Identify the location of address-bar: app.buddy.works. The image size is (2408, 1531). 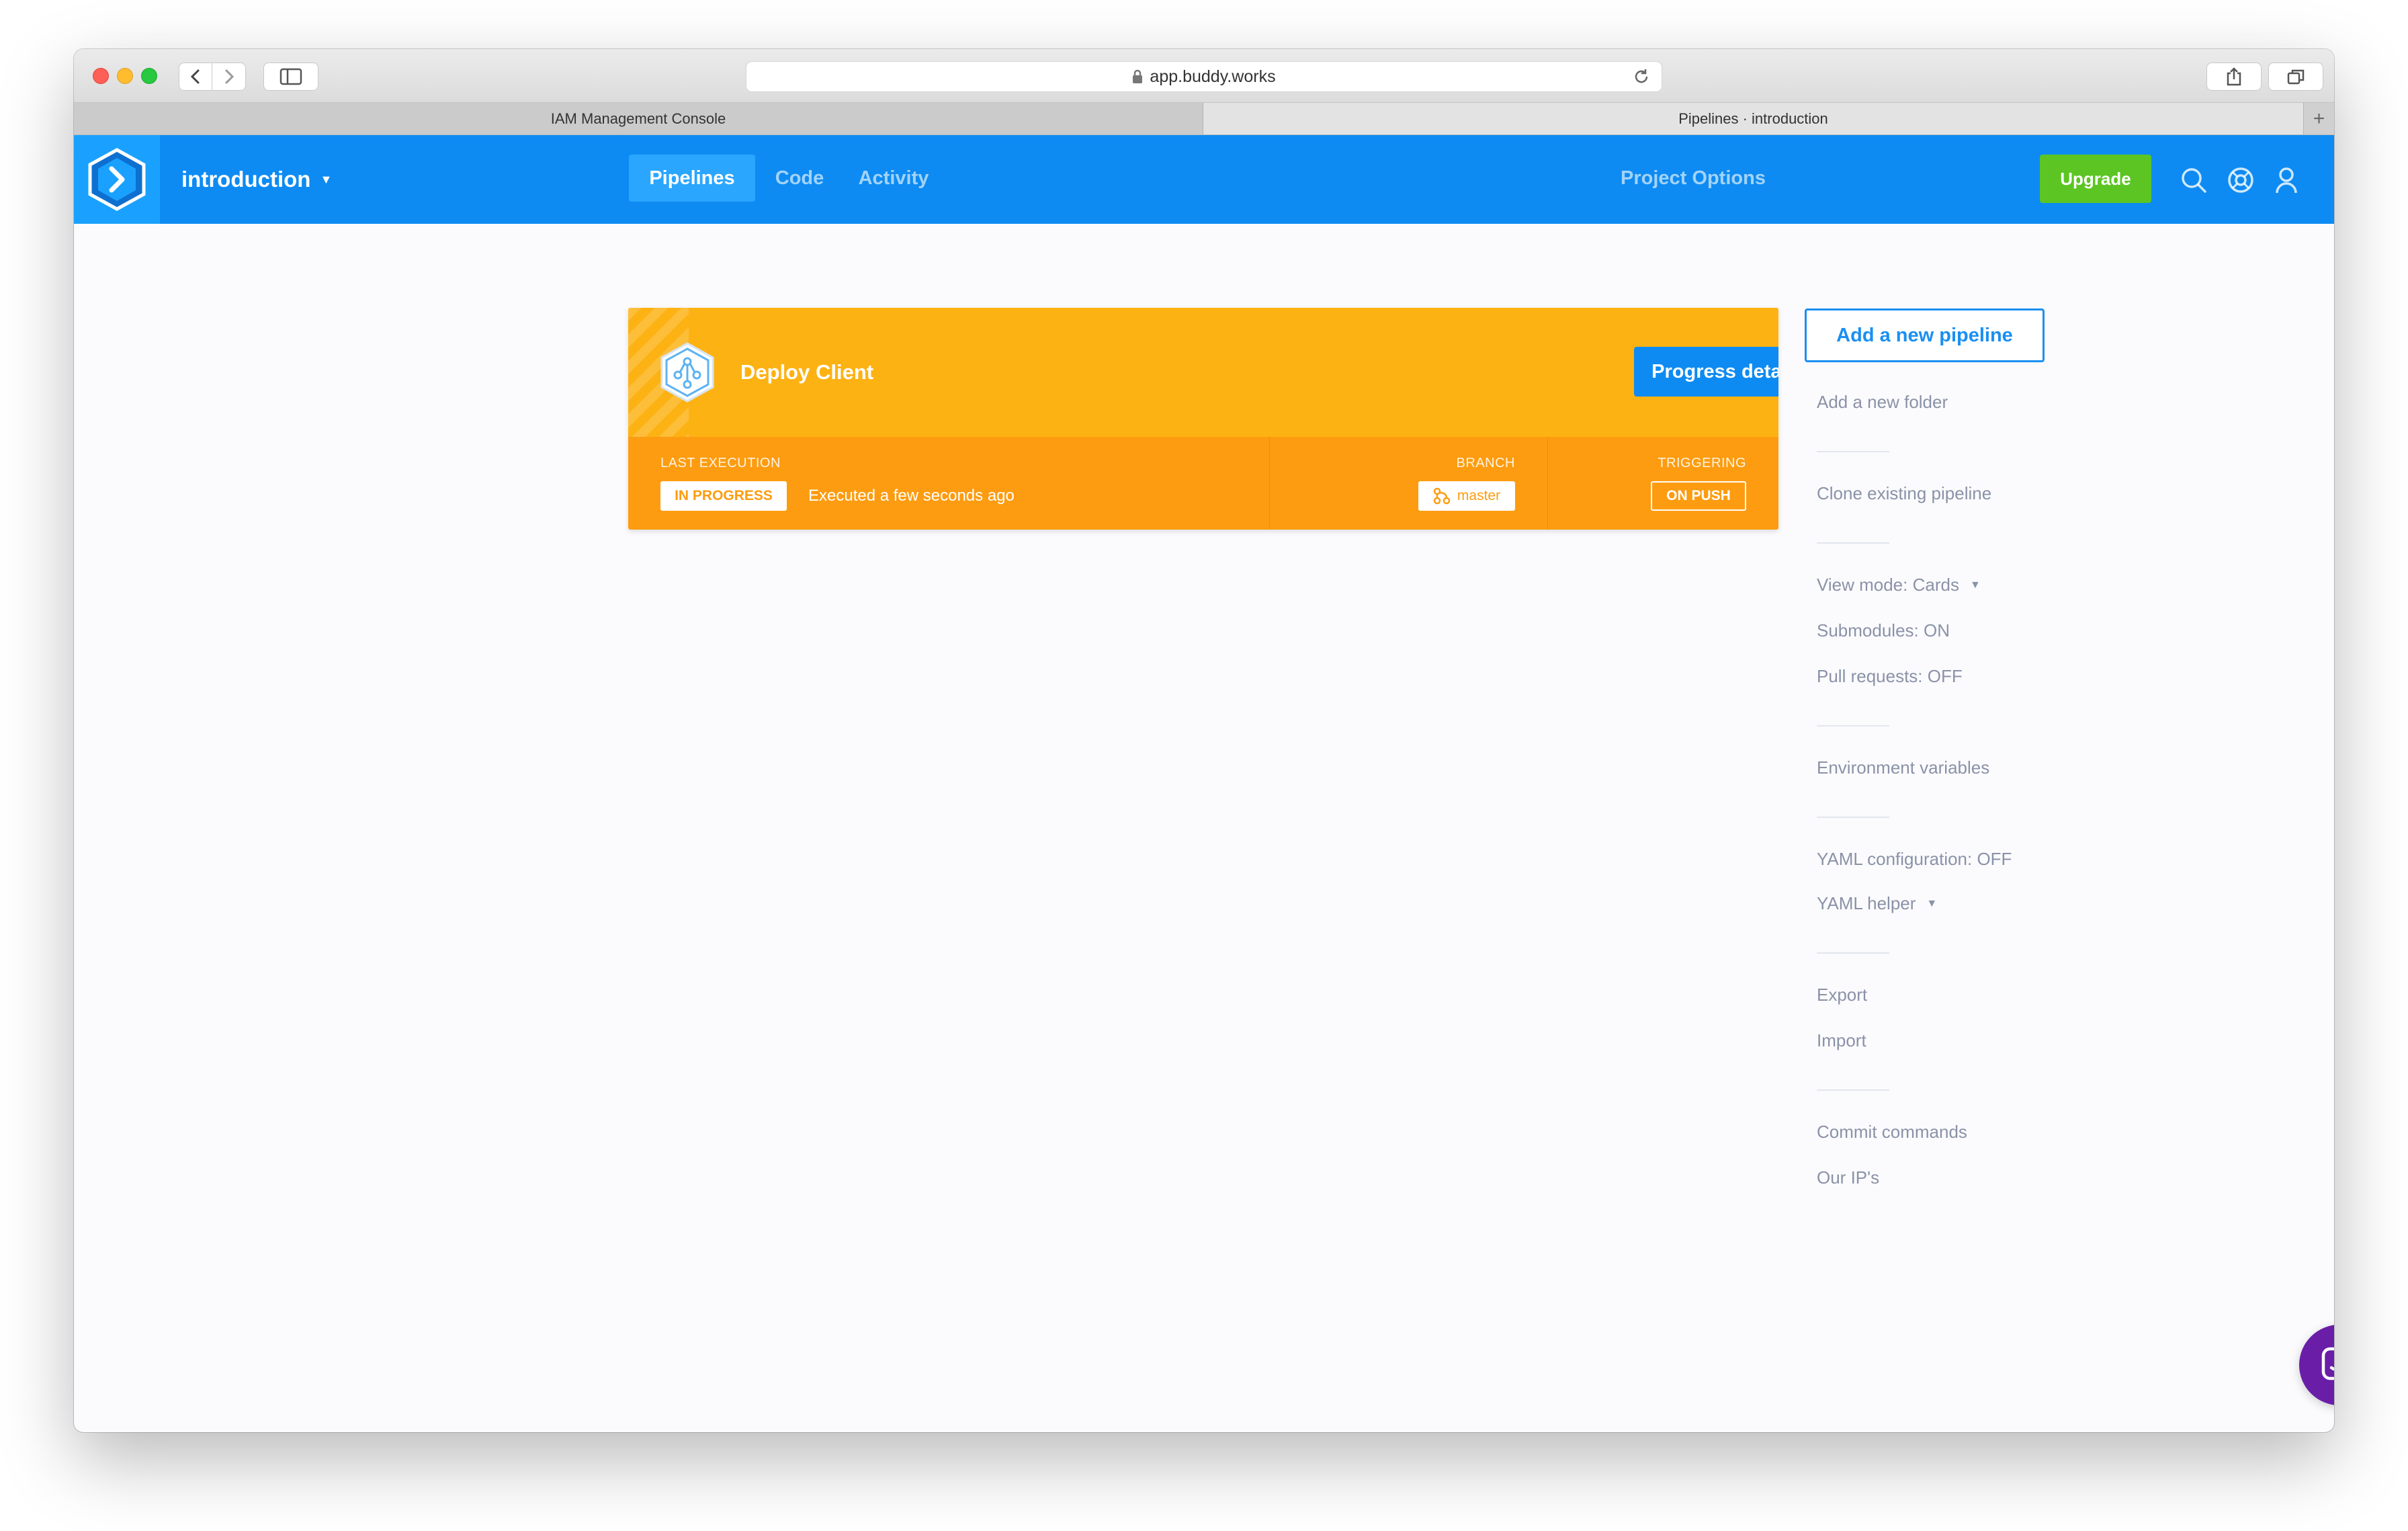
(1204, 77).